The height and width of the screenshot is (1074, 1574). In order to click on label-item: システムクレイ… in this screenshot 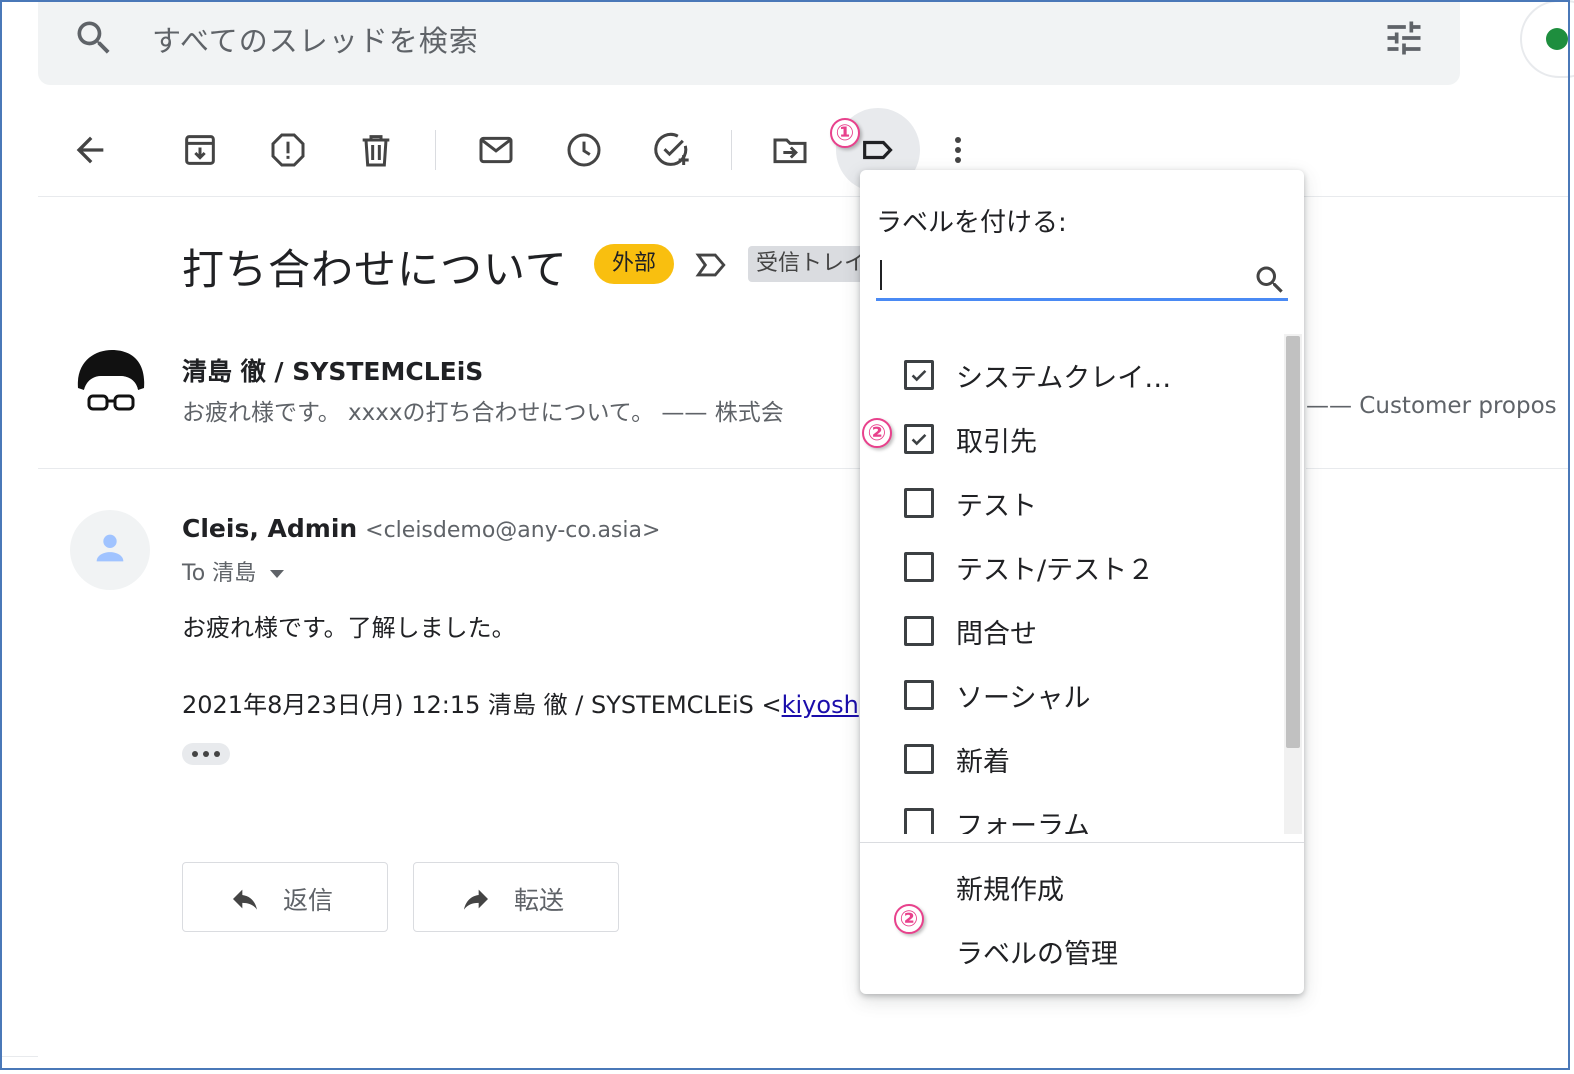, I will do `click(1089, 377)`.